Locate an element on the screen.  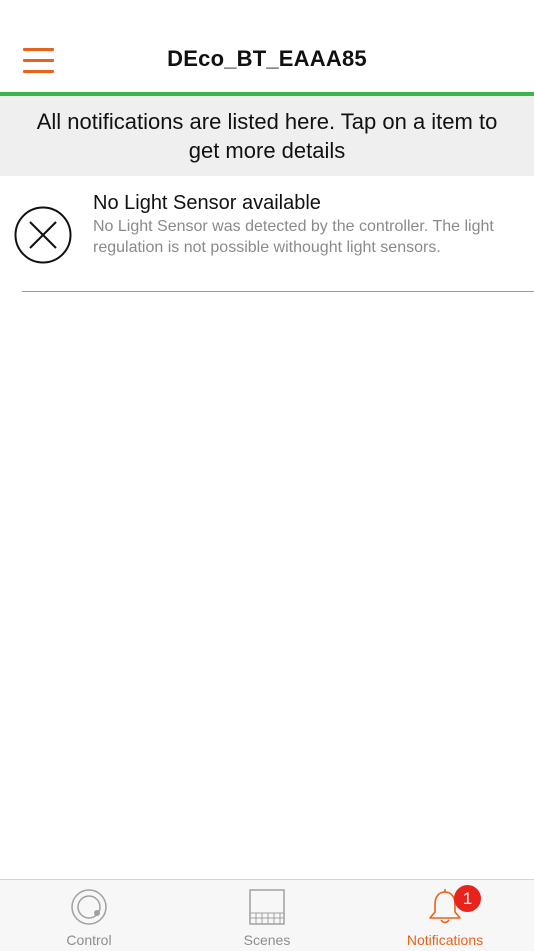
tab-notifications: Notifications is located at coordinates (445, 915).